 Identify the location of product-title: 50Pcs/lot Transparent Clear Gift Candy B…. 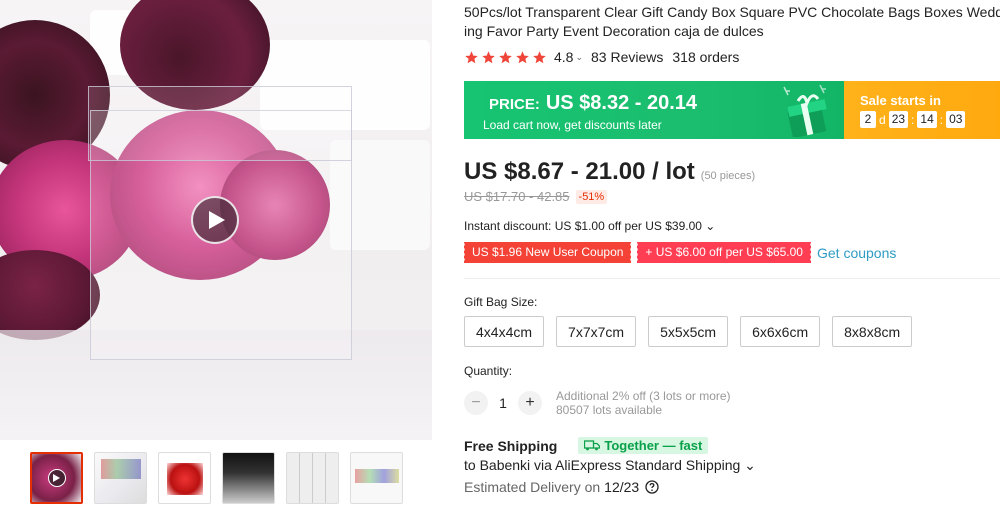
(732, 22).